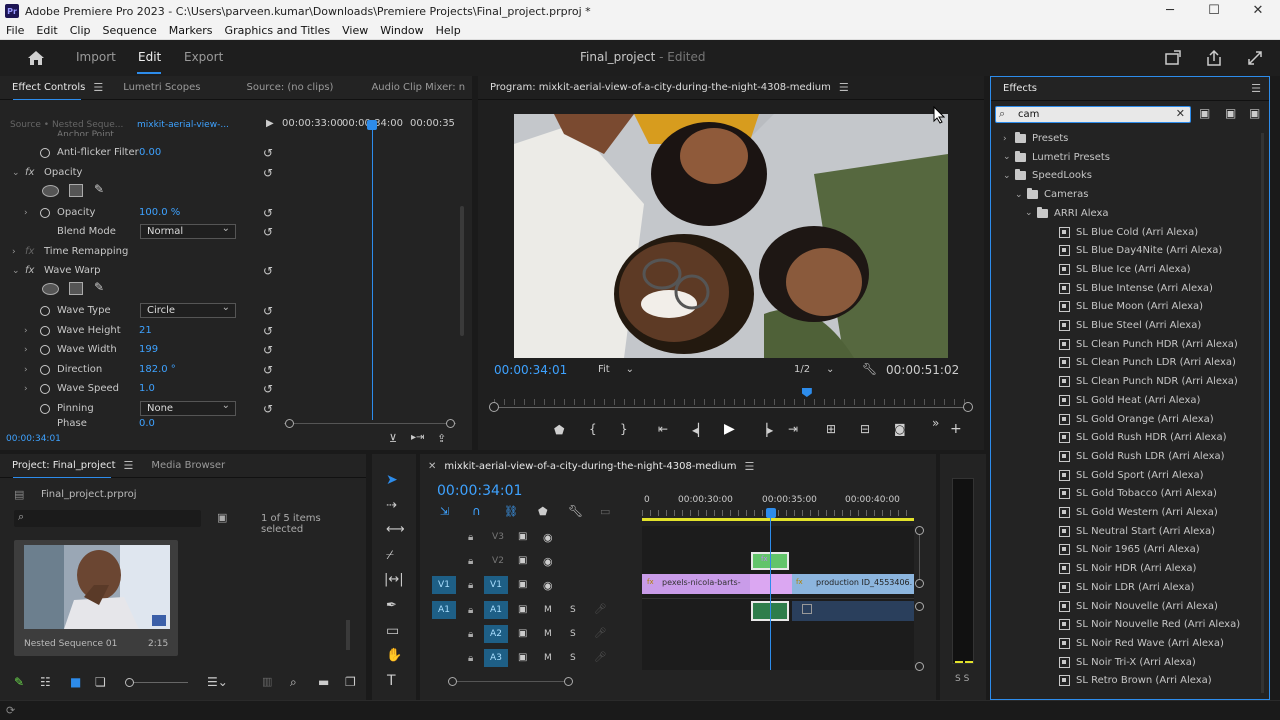 The height and width of the screenshot is (720, 1280). I want to click on meter-solo-labels: S S, so click(962, 679).